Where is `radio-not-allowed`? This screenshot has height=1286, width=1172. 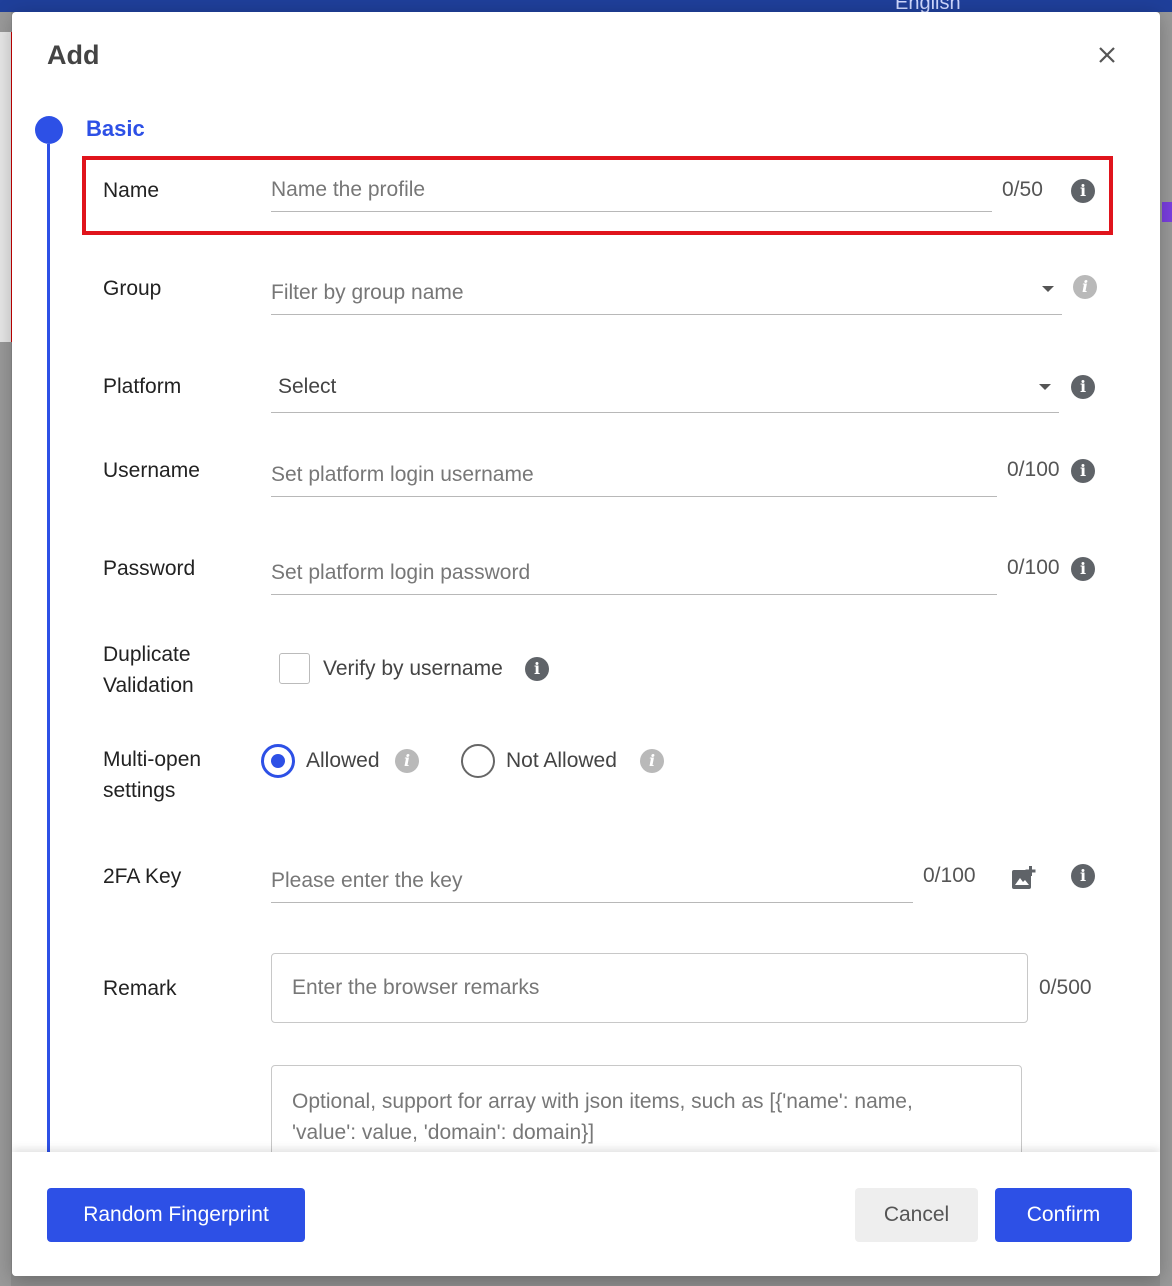
radio-not-allowed is located at coordinates (478, 761).